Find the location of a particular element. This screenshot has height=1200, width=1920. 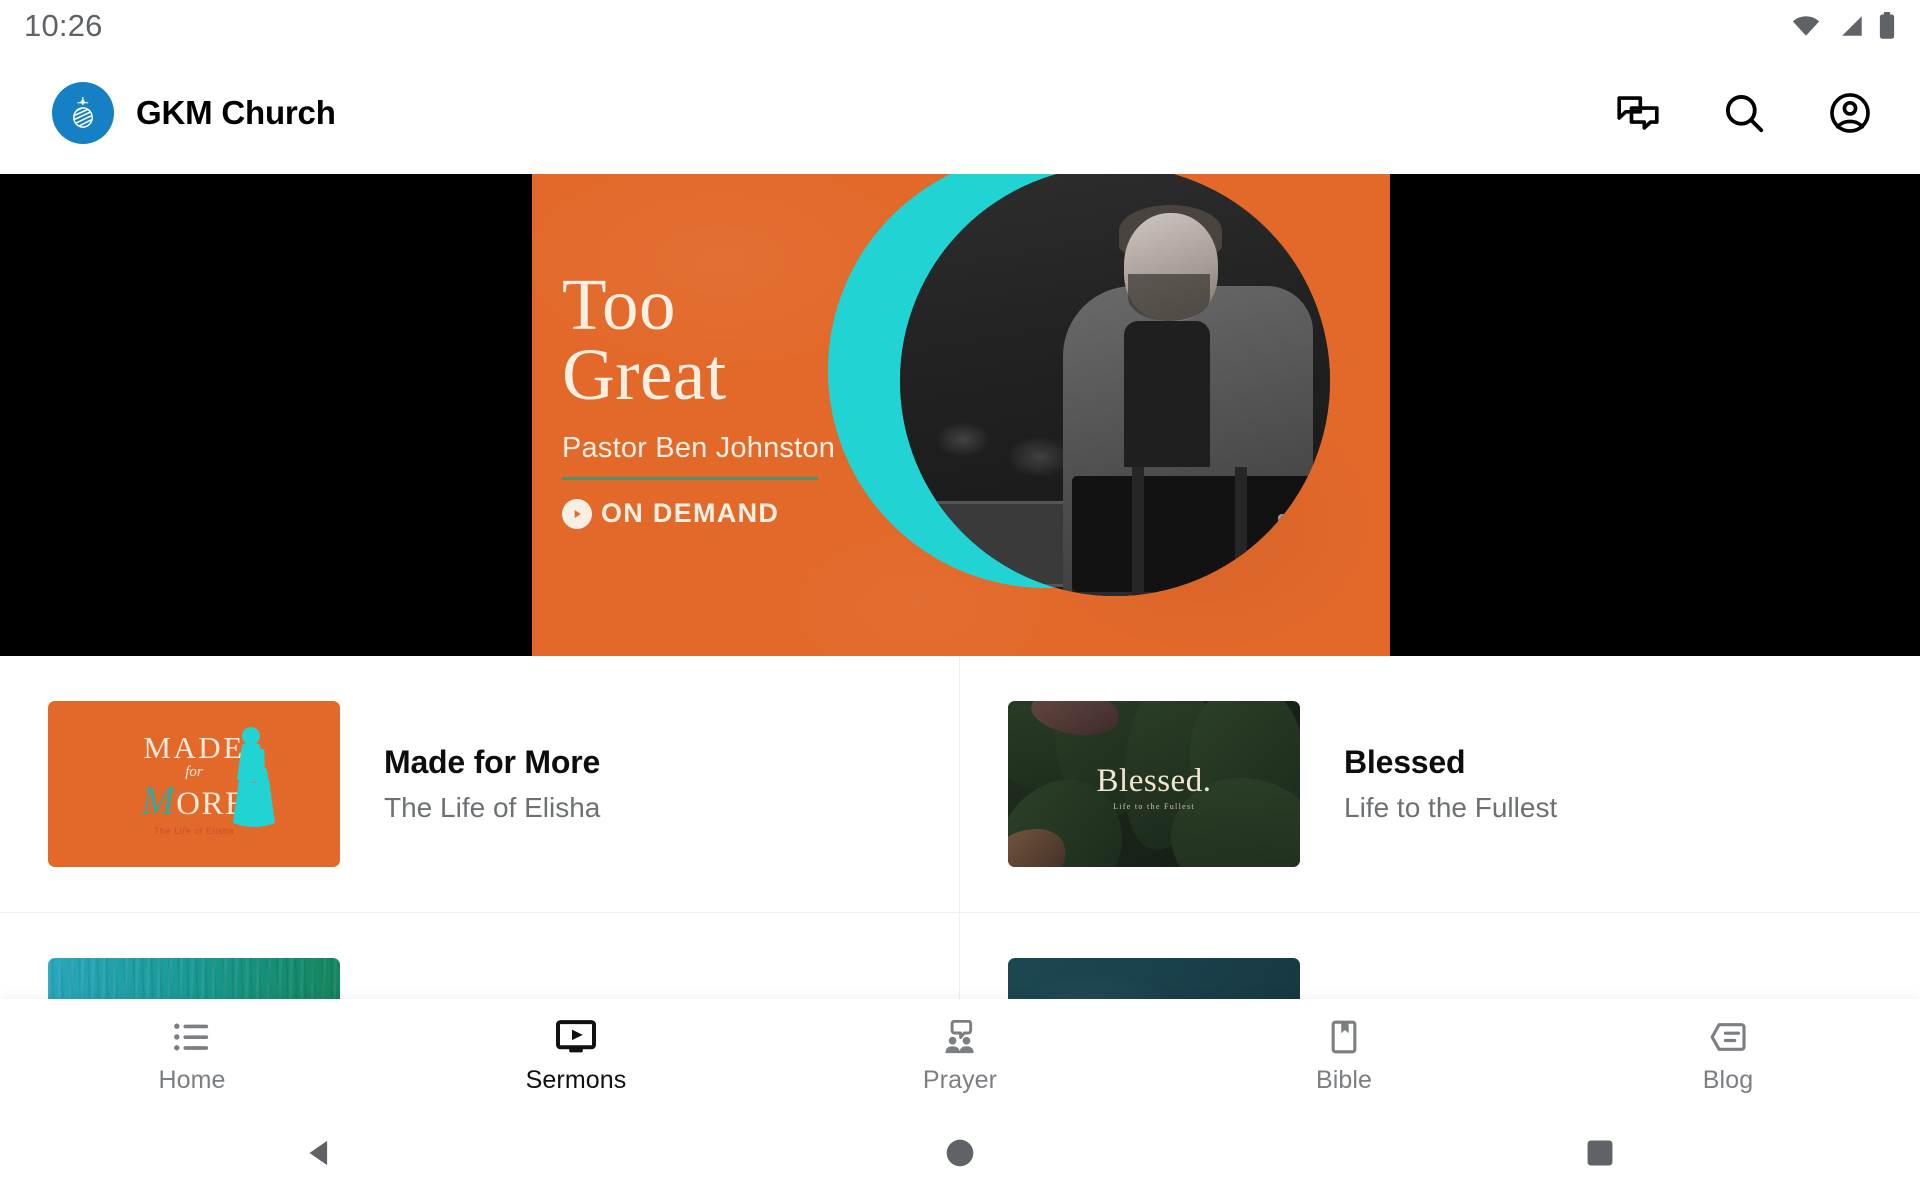

photo-podium is located at coordinates (1192, 535).